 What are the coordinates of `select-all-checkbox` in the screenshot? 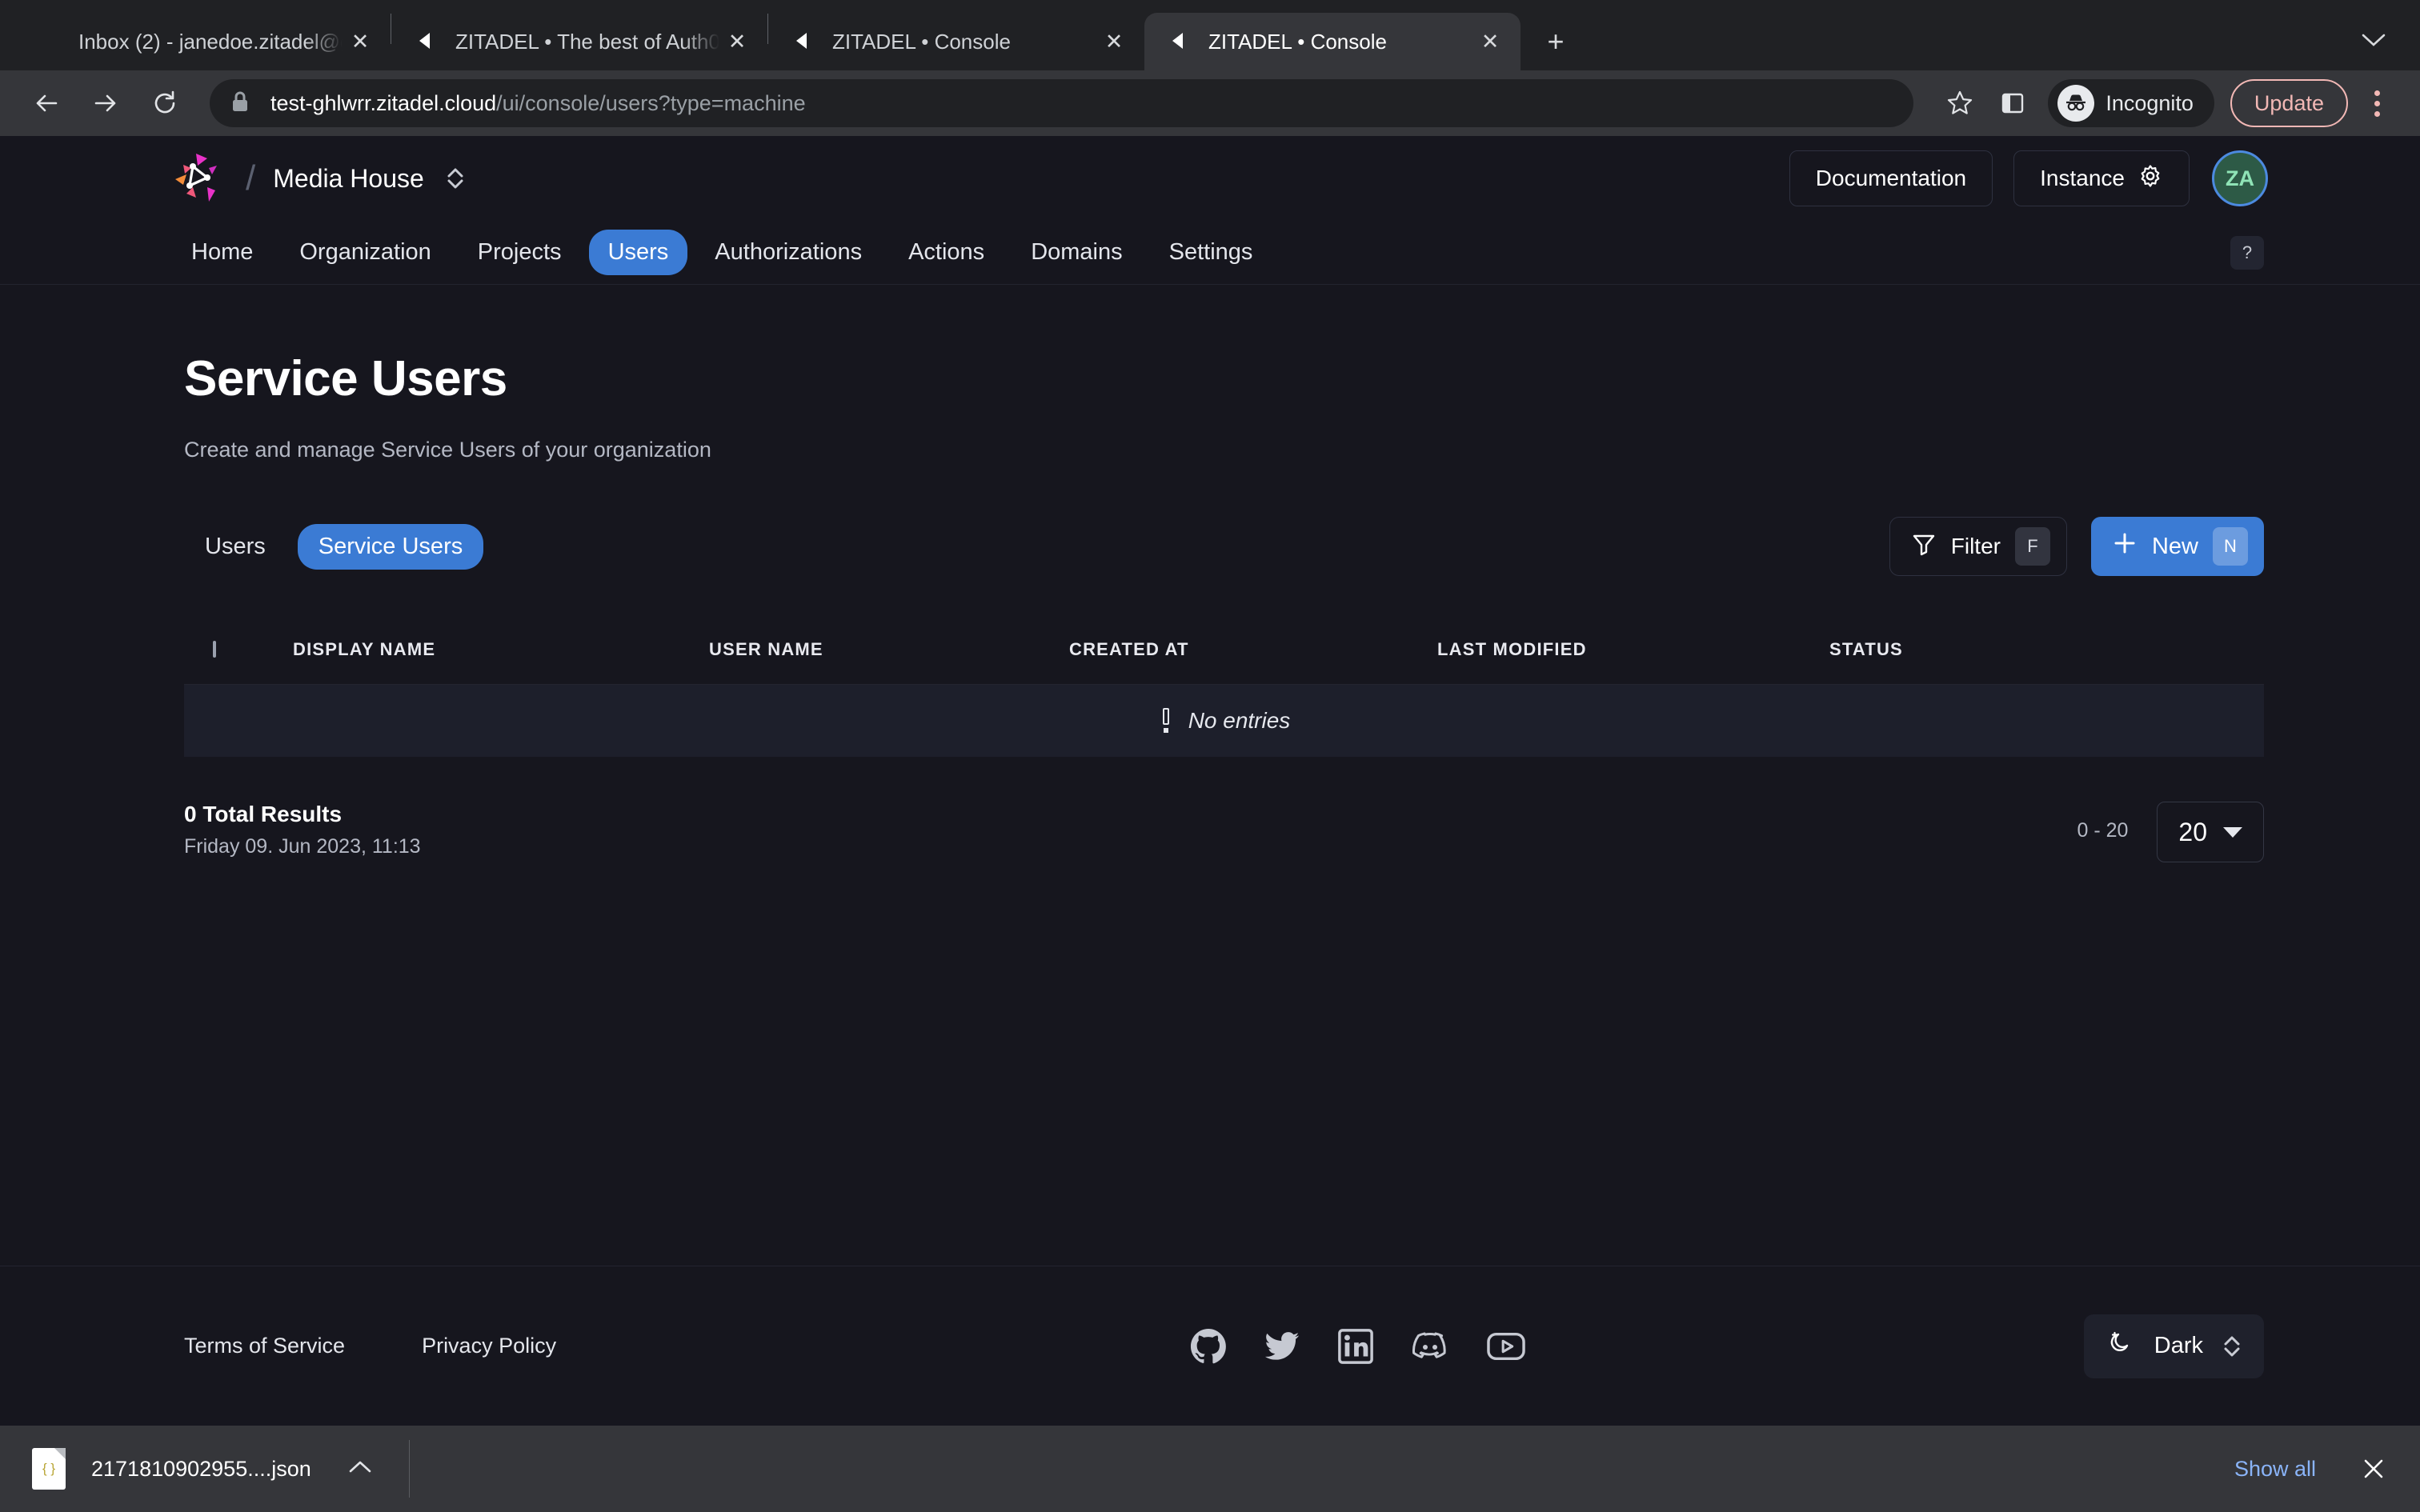 It's located at (253, 649).